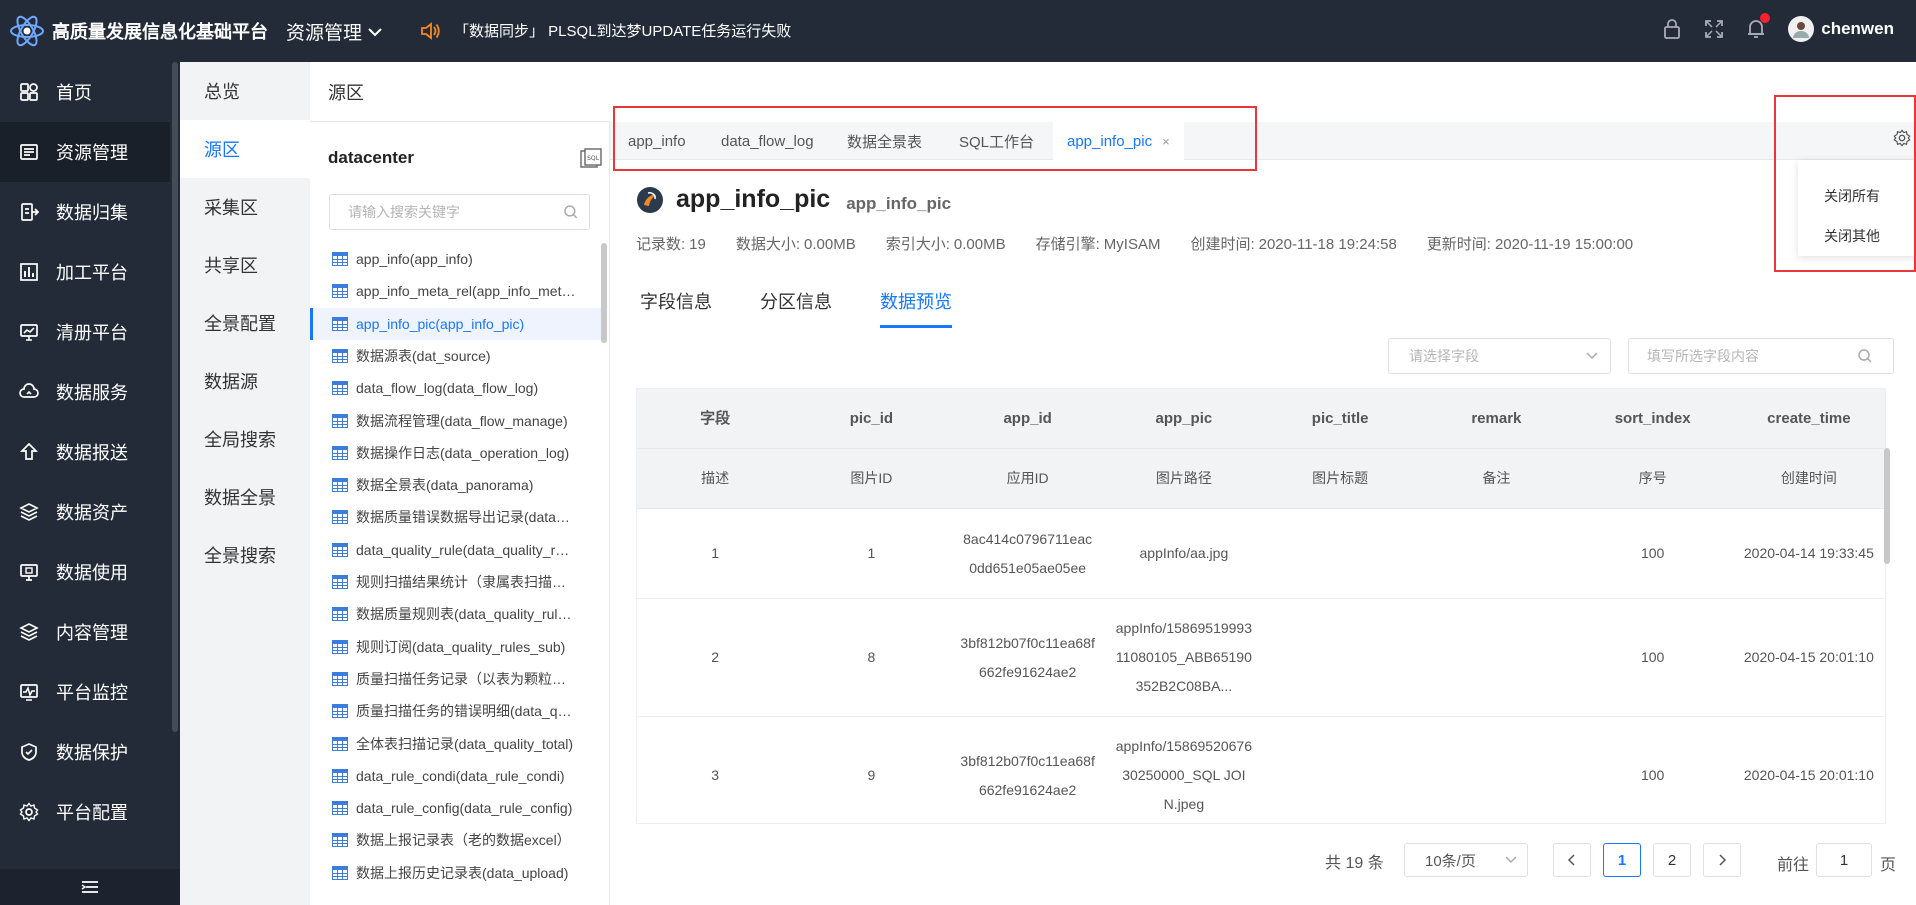 The image size is (1916, 905). Describe the element at coordinates (456, 212) in the screenshot. I see `tree-search-input` at that location.